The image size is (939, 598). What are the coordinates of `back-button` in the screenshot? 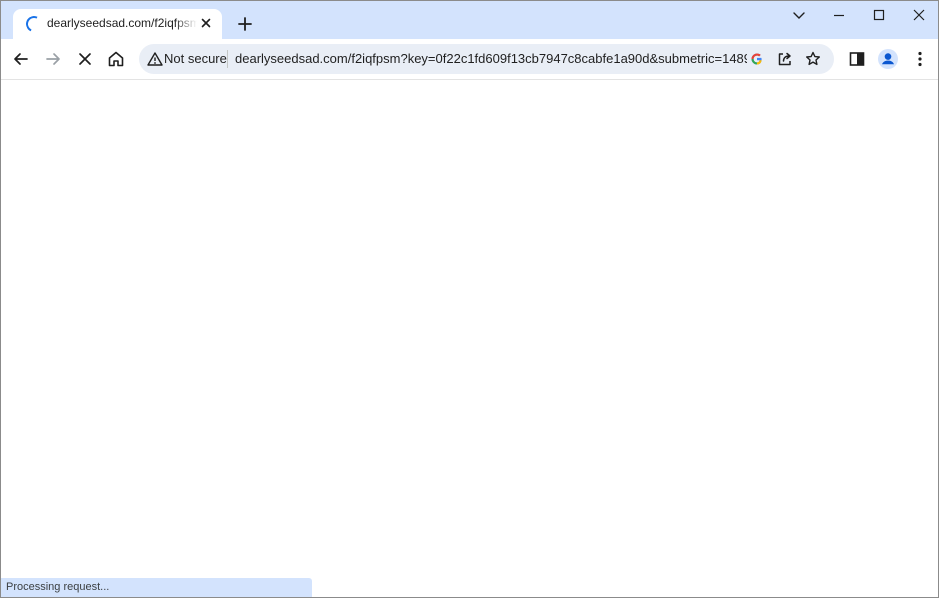 It's located at (21, 59).